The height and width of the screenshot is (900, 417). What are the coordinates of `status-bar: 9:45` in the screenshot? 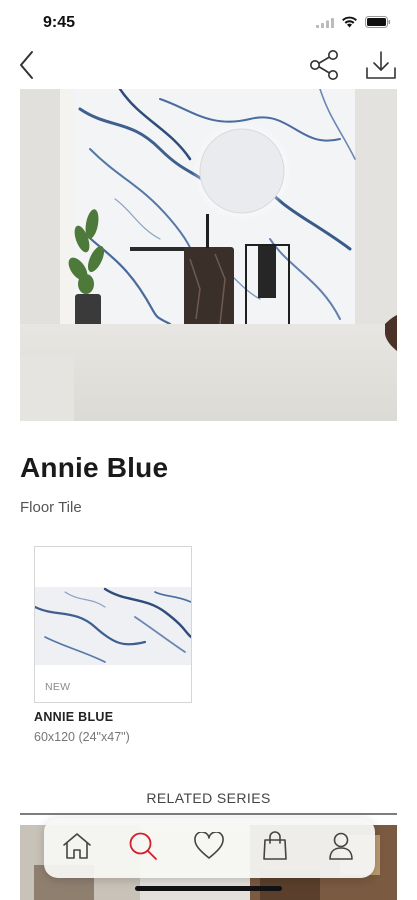 It's located at (208, 23).